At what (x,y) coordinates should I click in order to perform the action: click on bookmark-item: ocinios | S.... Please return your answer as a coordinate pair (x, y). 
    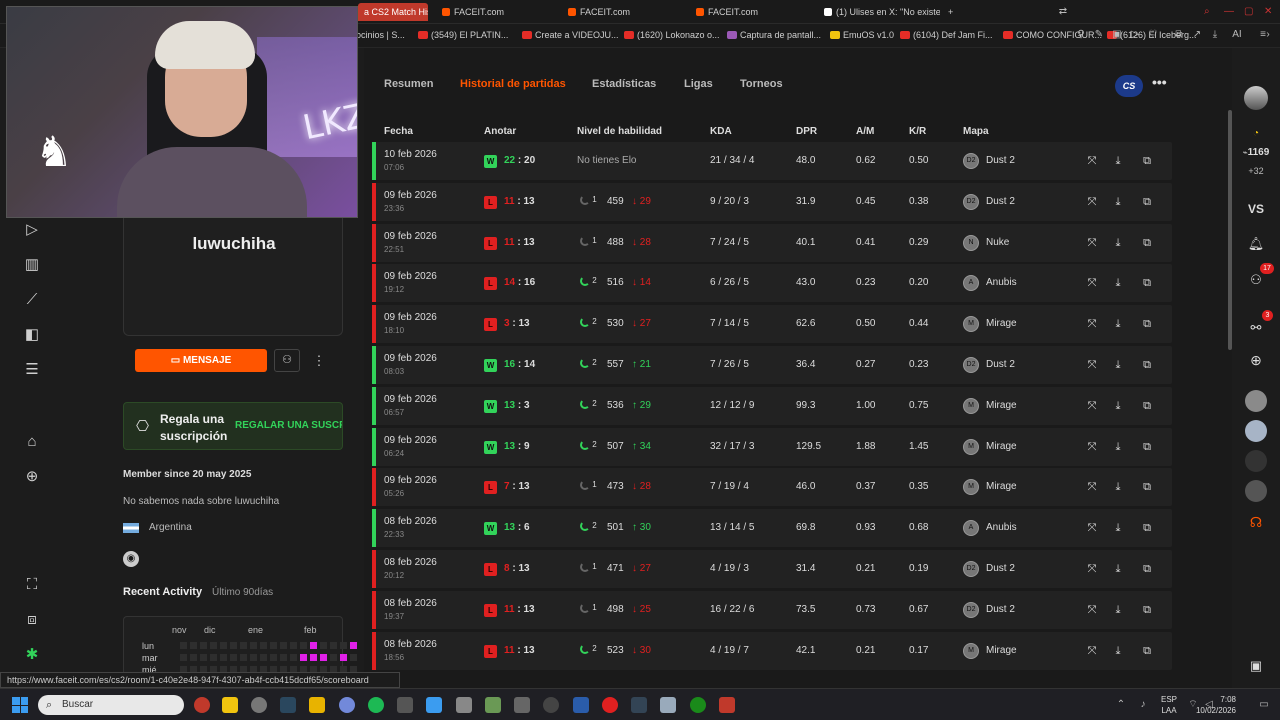
    Looking at the image, I should click on (378, 35).